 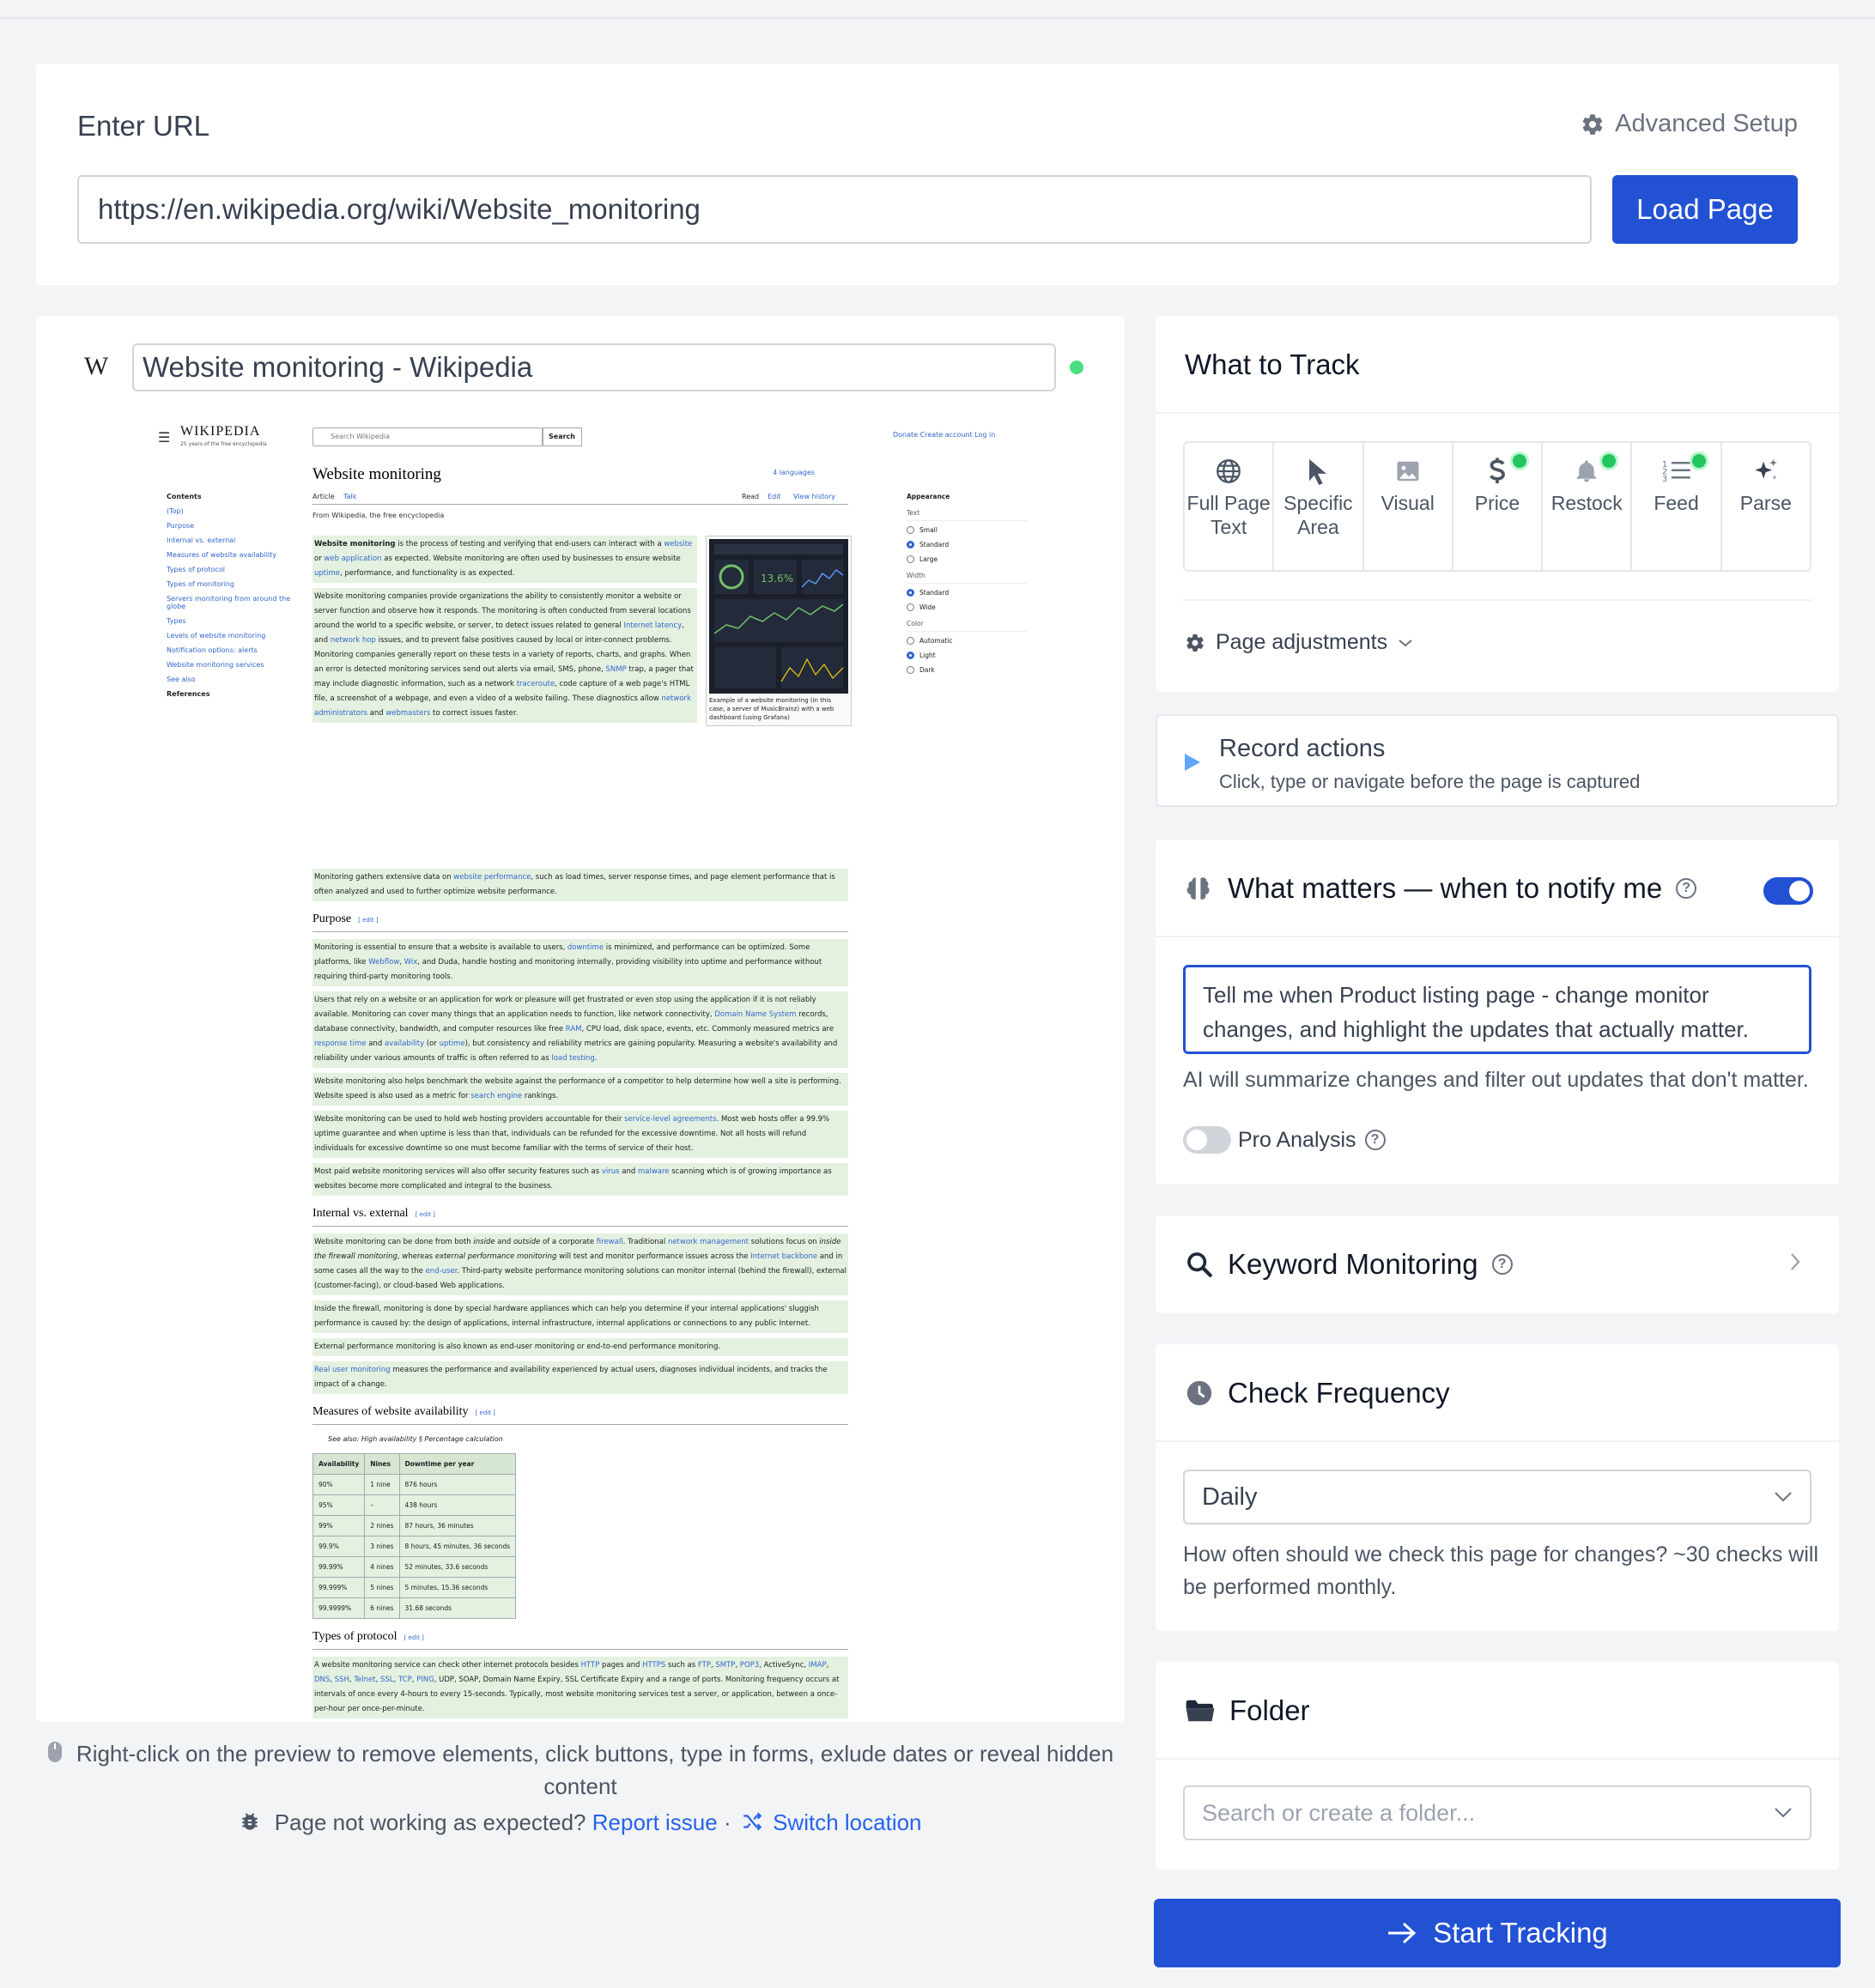 What do you see at coordinates (414, 1587) in the screenshot?
I see `table-row: 99.999% 5 nines 5 minutes, 15.36 seconds` at bounding box center [414, 1587].